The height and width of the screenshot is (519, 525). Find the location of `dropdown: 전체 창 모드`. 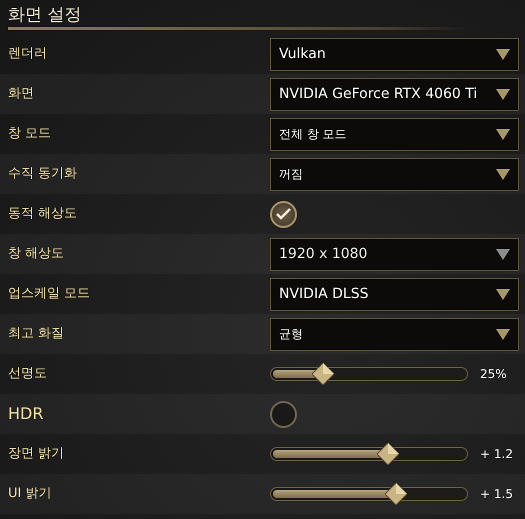

dropdown: 전체 창 모드 is located at coordinates (394, 134).